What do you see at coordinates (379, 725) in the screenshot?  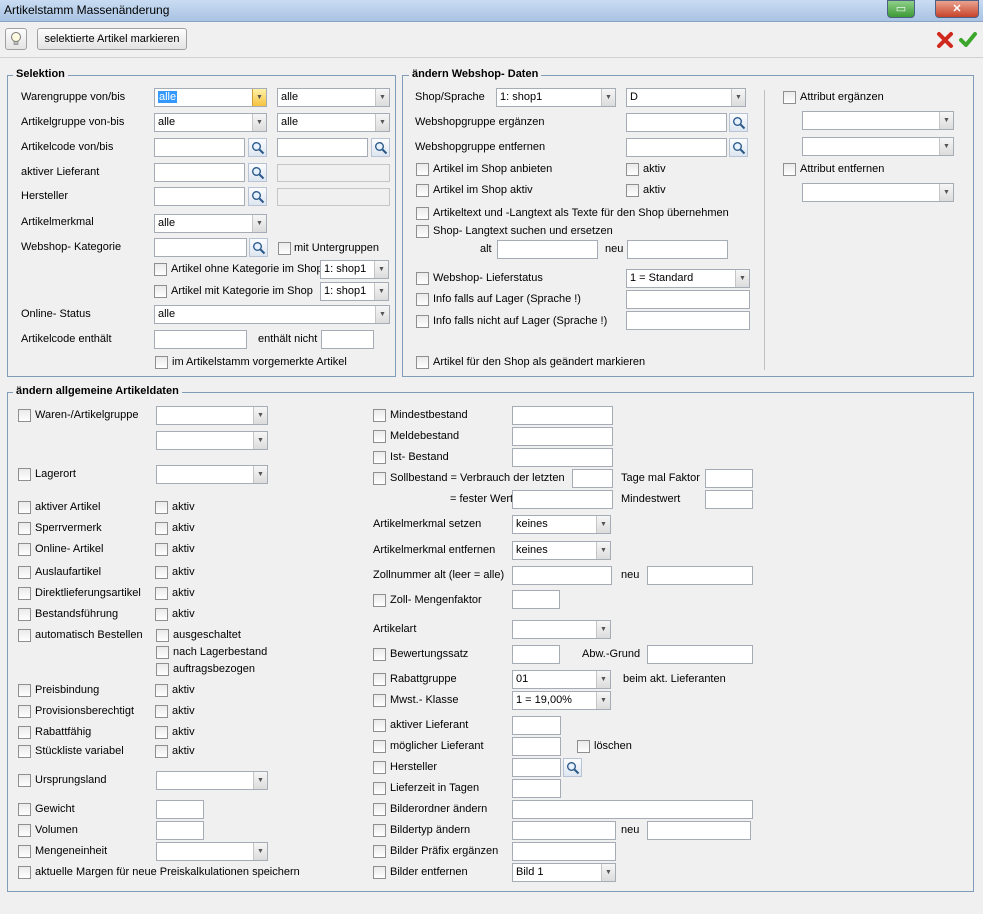 I see `akt-lieferant-checkbox` at bounding box center [379, 725].